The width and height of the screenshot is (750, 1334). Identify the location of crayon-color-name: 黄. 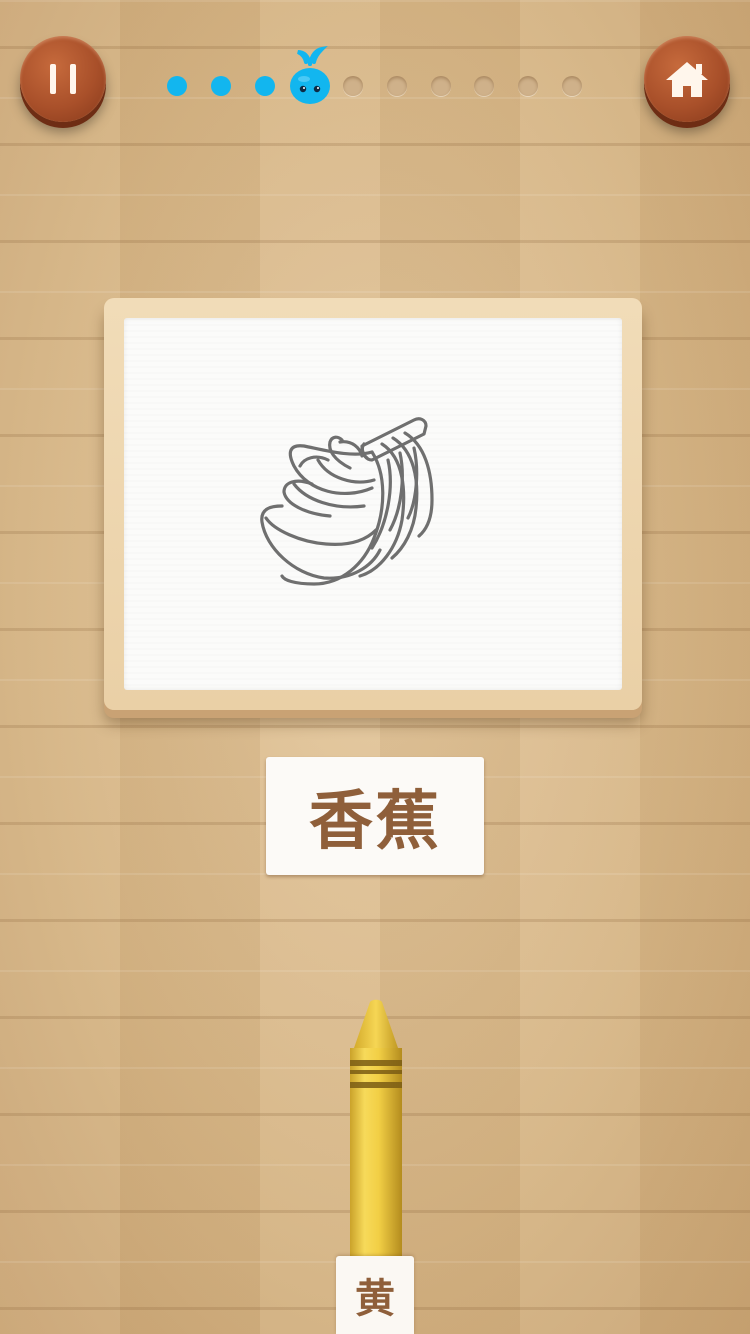
(375, 1299).